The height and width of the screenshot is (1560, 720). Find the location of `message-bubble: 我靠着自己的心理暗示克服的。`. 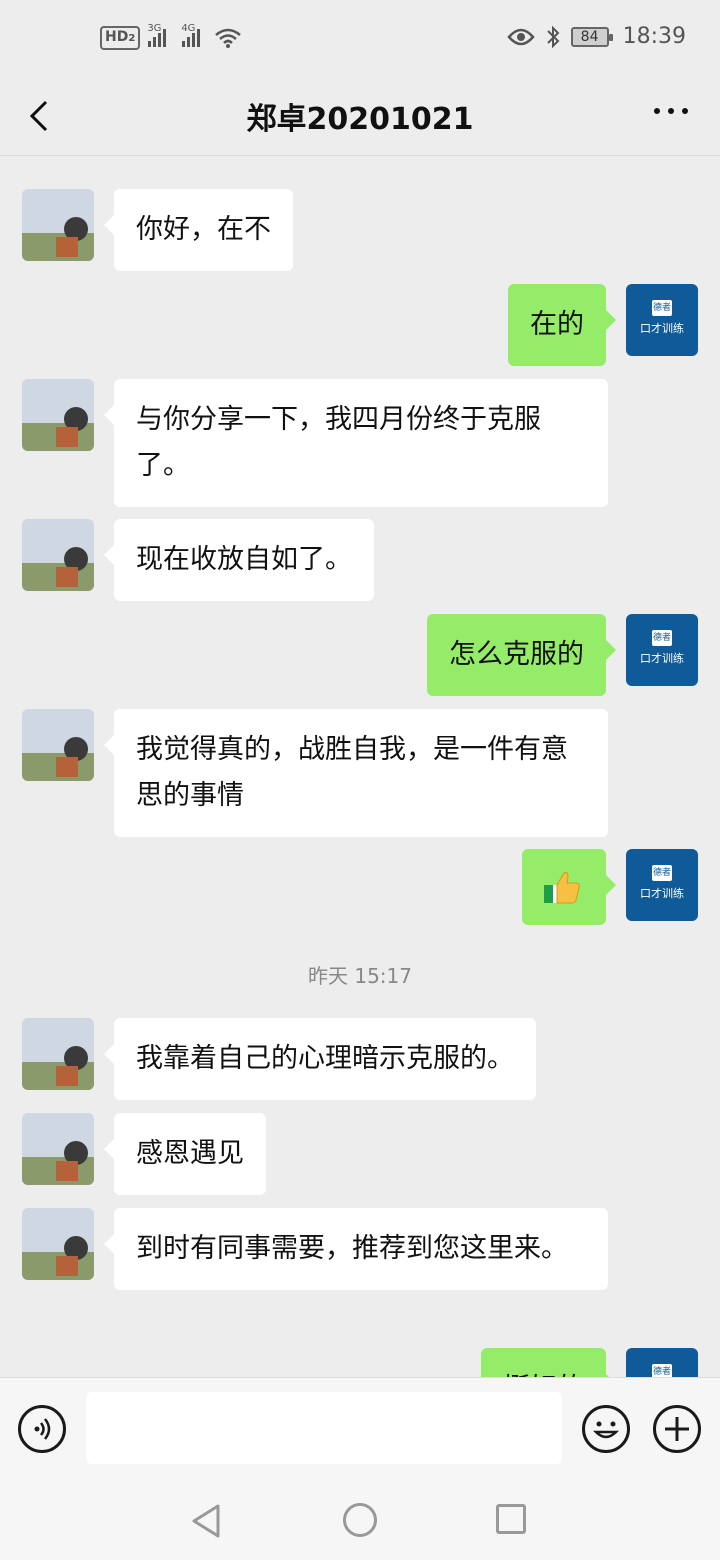

message-bubble: 我靠着自己的心理暗示克服的。 is located at coordinates (320, 1059).